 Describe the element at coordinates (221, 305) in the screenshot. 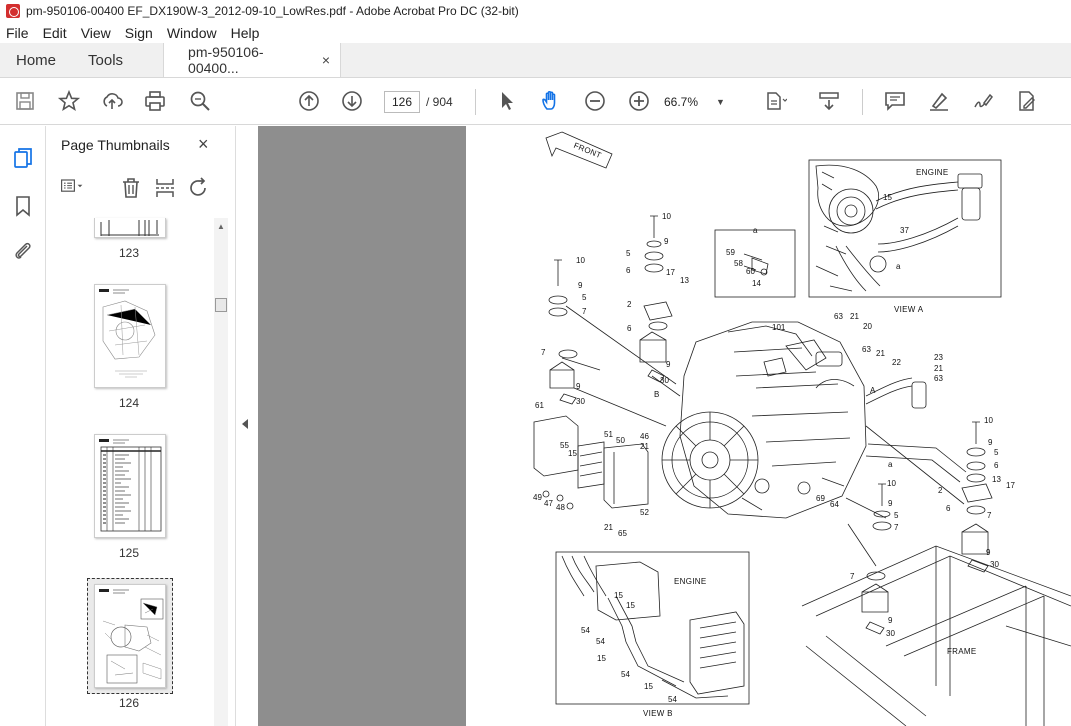

I see `scrollbar-thumb` at that location.